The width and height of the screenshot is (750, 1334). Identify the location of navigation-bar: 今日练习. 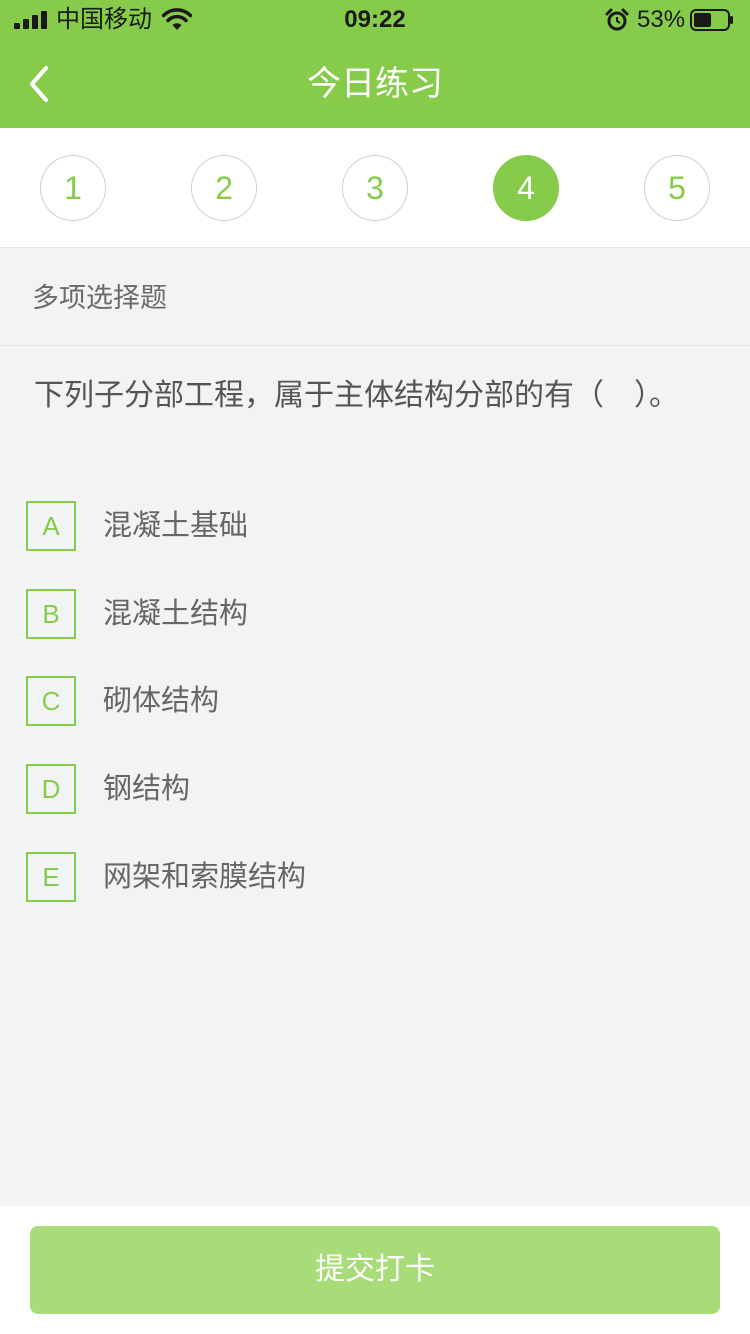
(375, 84).